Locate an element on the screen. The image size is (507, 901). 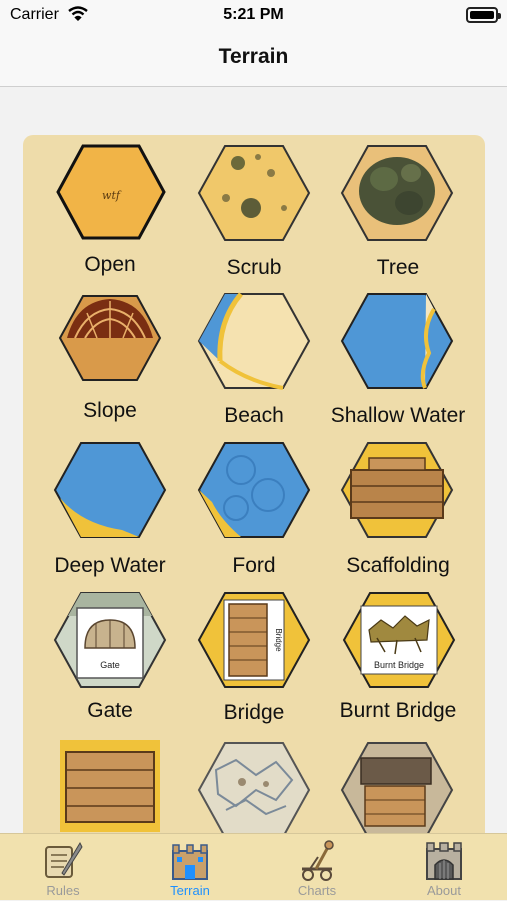
terrain-label-beach: Beach is located at coordinates (254, 415).